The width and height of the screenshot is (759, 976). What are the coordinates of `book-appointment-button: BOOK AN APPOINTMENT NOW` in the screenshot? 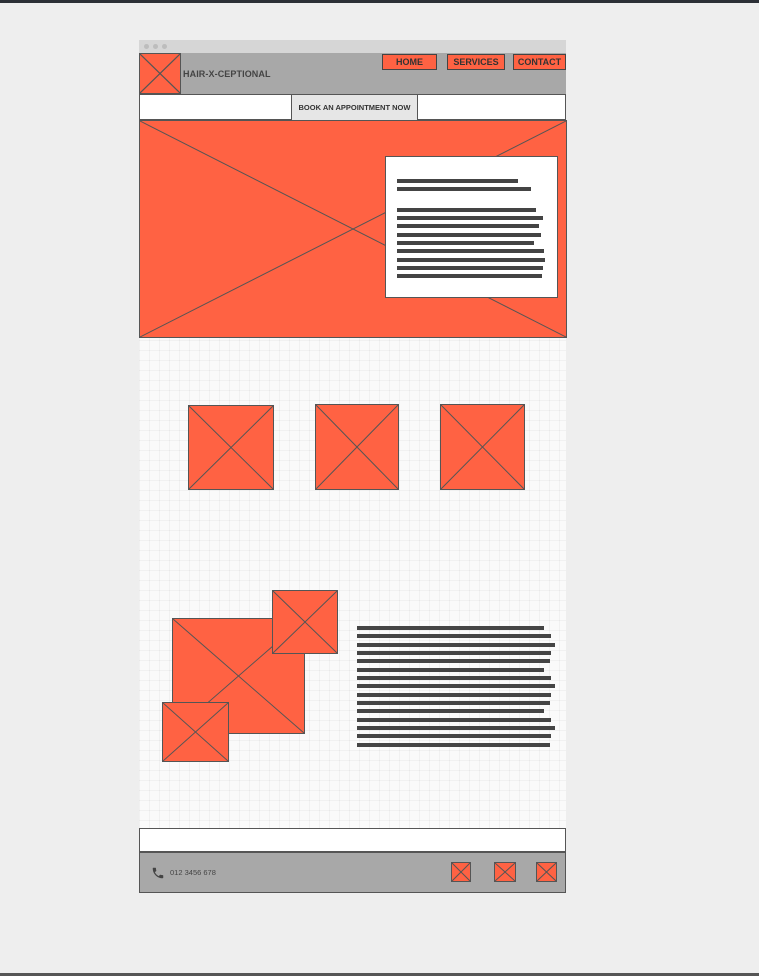 It's located at (354, 107).